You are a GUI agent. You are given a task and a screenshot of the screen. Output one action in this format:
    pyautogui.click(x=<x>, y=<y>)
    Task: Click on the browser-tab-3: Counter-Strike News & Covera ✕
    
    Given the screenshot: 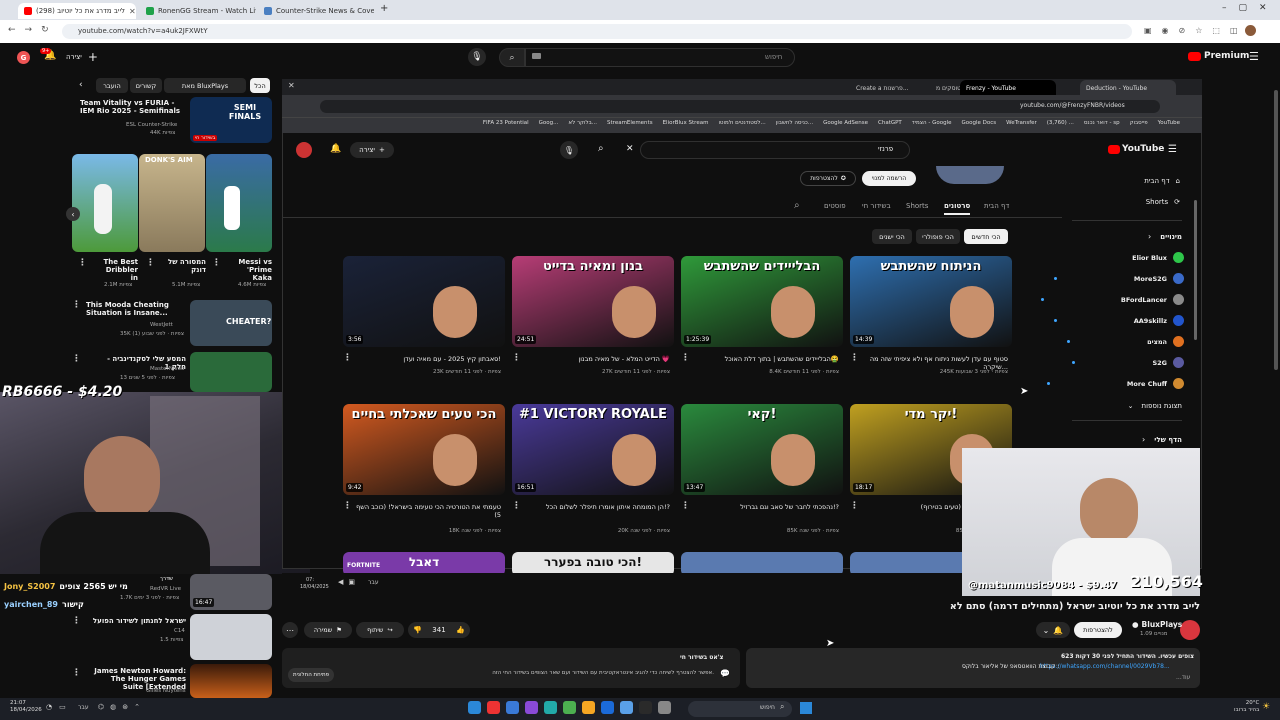 What is the action you would take?
    pyautogui.click(x=316, y=11)
    